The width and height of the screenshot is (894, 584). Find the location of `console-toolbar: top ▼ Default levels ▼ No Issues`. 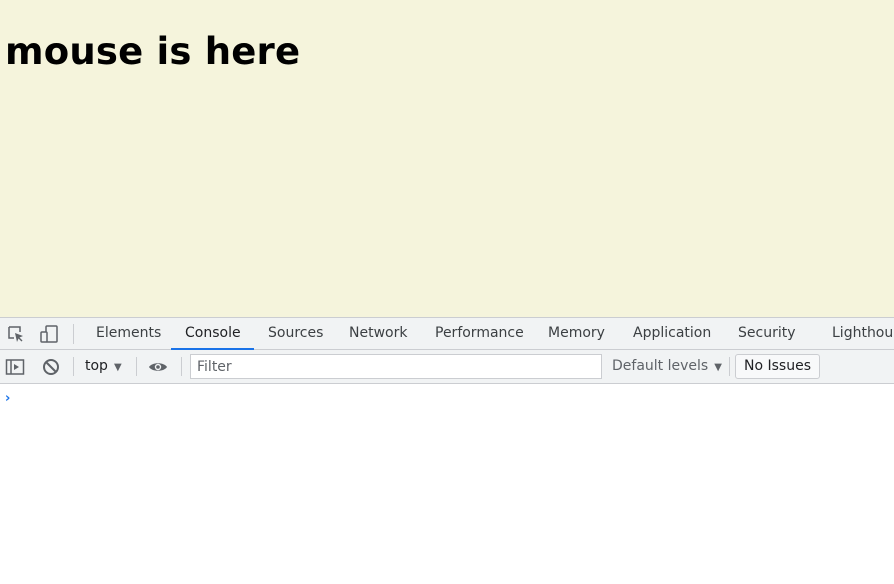

console-toolbar: top ▼ Default levels ▼ No Issues is located at coordinates (447, 367).